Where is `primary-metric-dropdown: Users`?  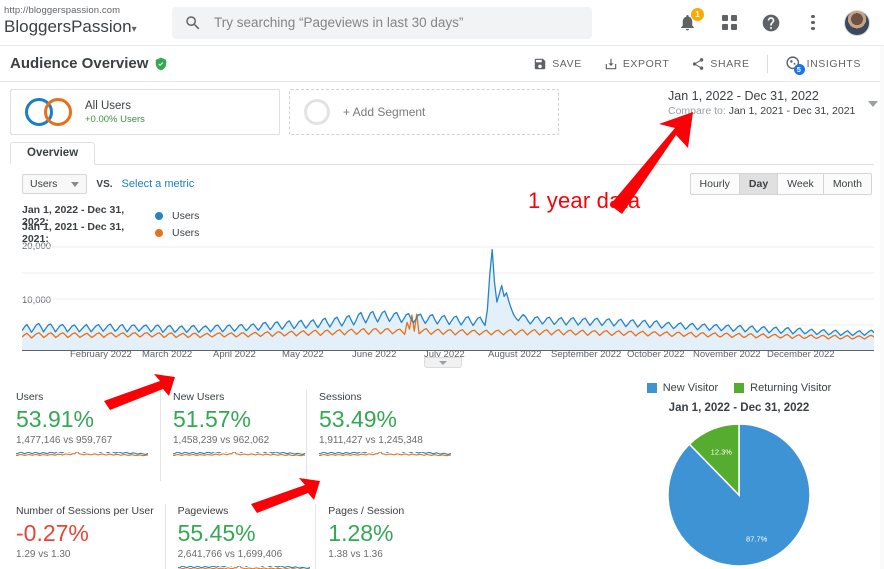 primary-metric-dropdown: Users is located at coordinates (55, 184).